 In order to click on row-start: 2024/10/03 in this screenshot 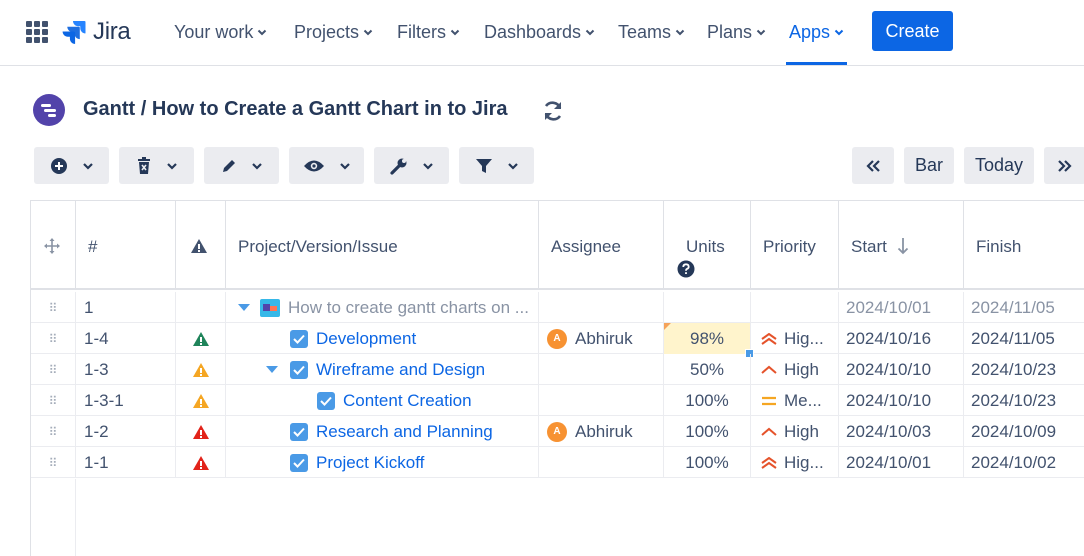, I will do `click(901, 431)`.